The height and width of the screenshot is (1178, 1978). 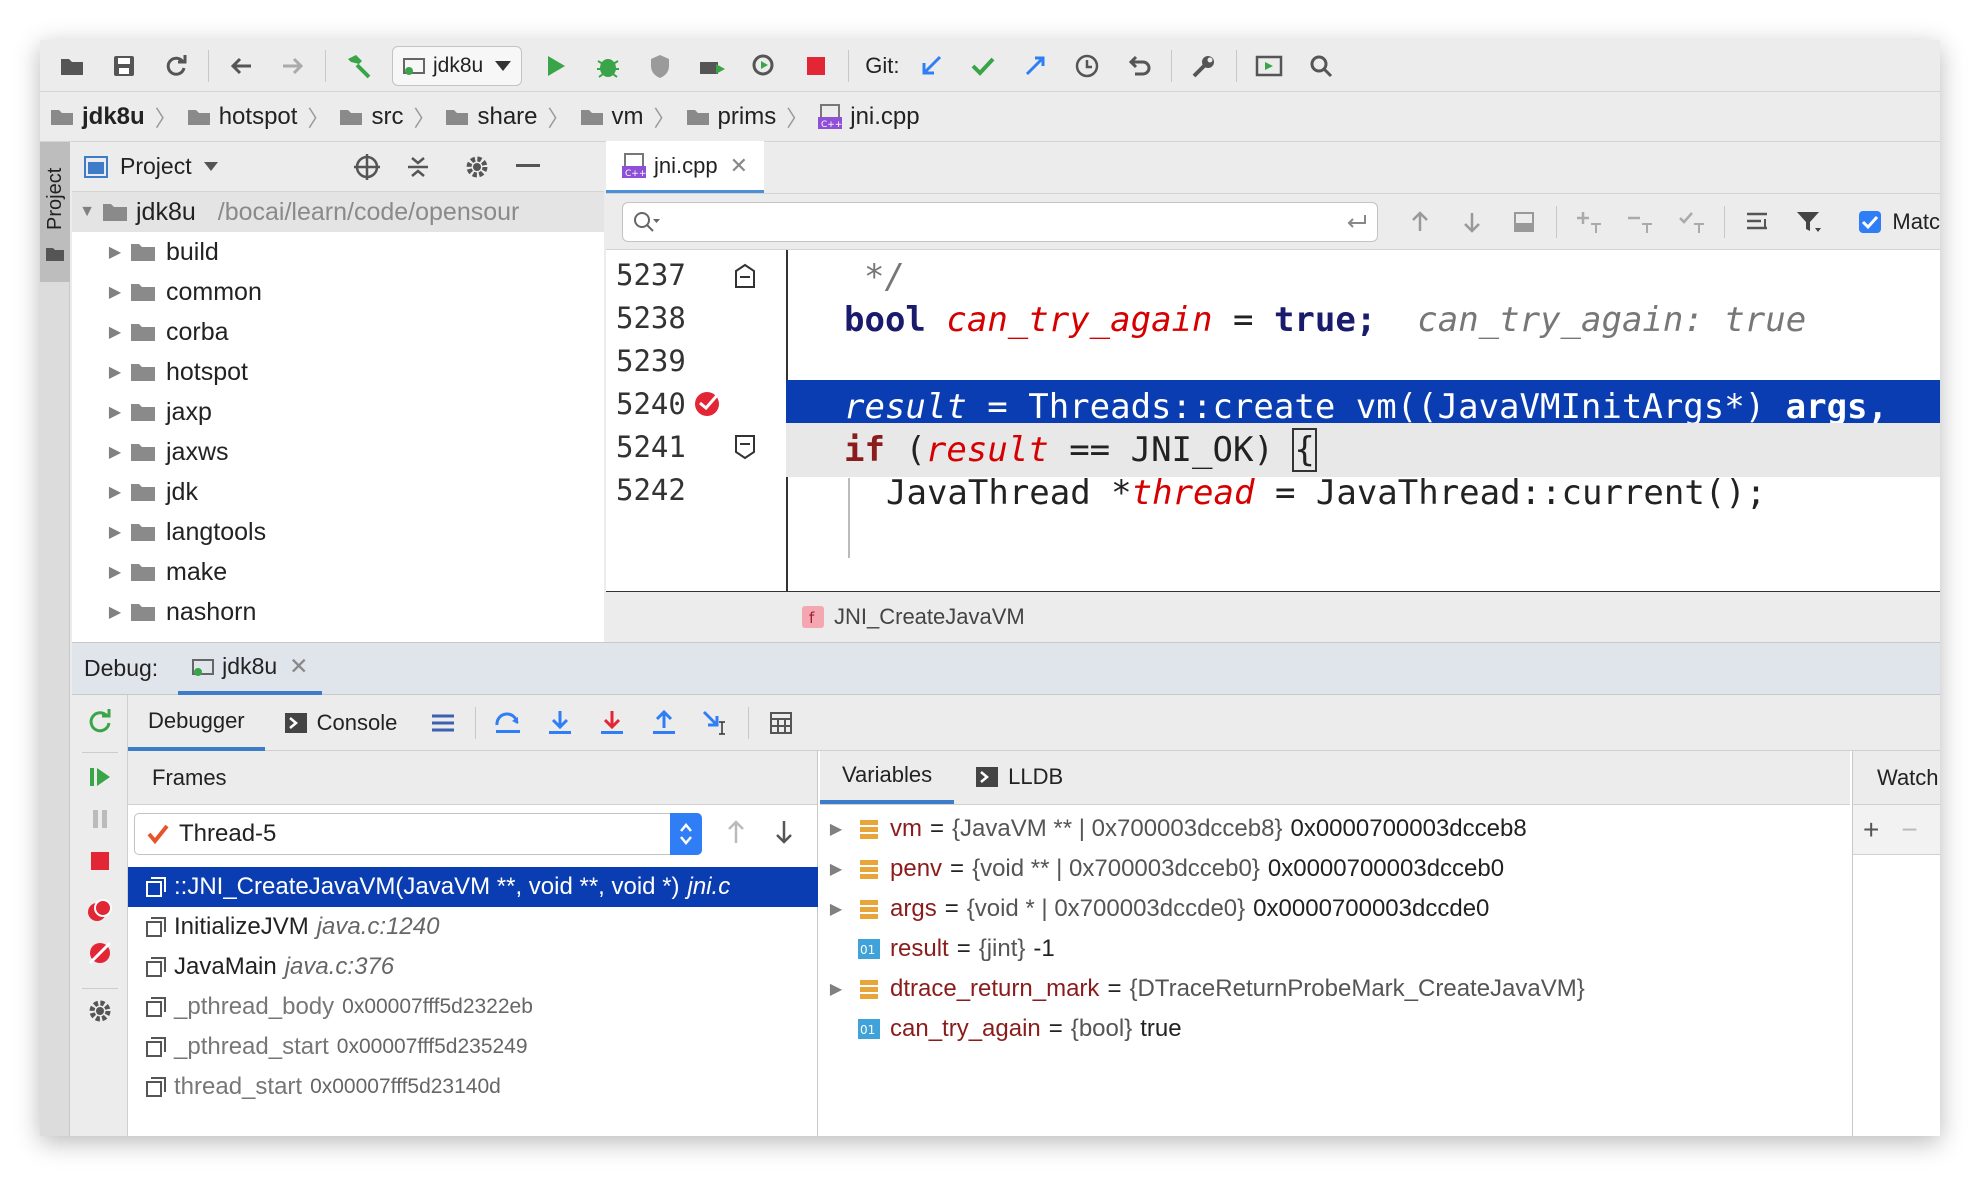 I want to click on find-input, so click(x=1000, y=221).